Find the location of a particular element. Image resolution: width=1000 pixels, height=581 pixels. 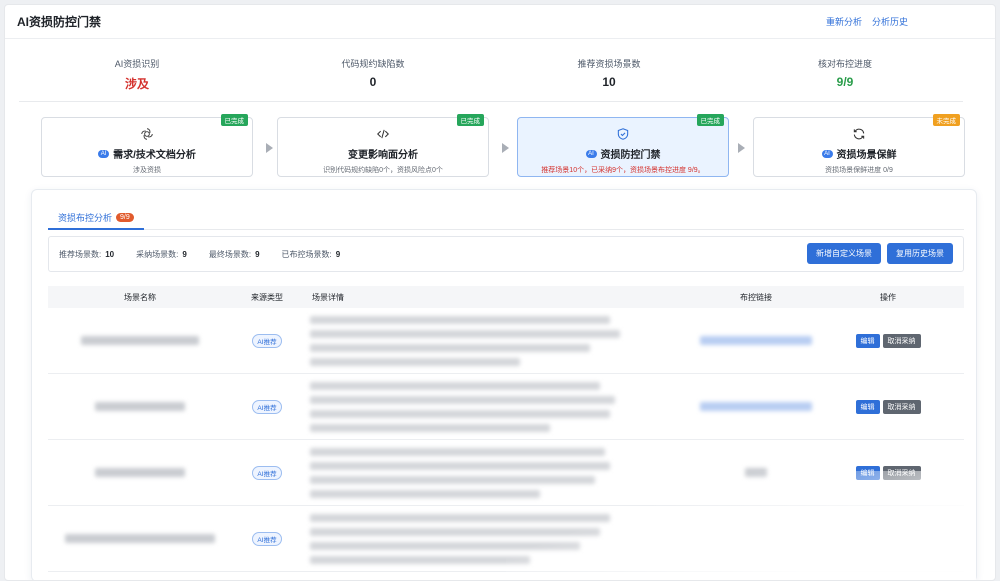

tab-count-badge: 9/9 is located at coordinates (125, 217).